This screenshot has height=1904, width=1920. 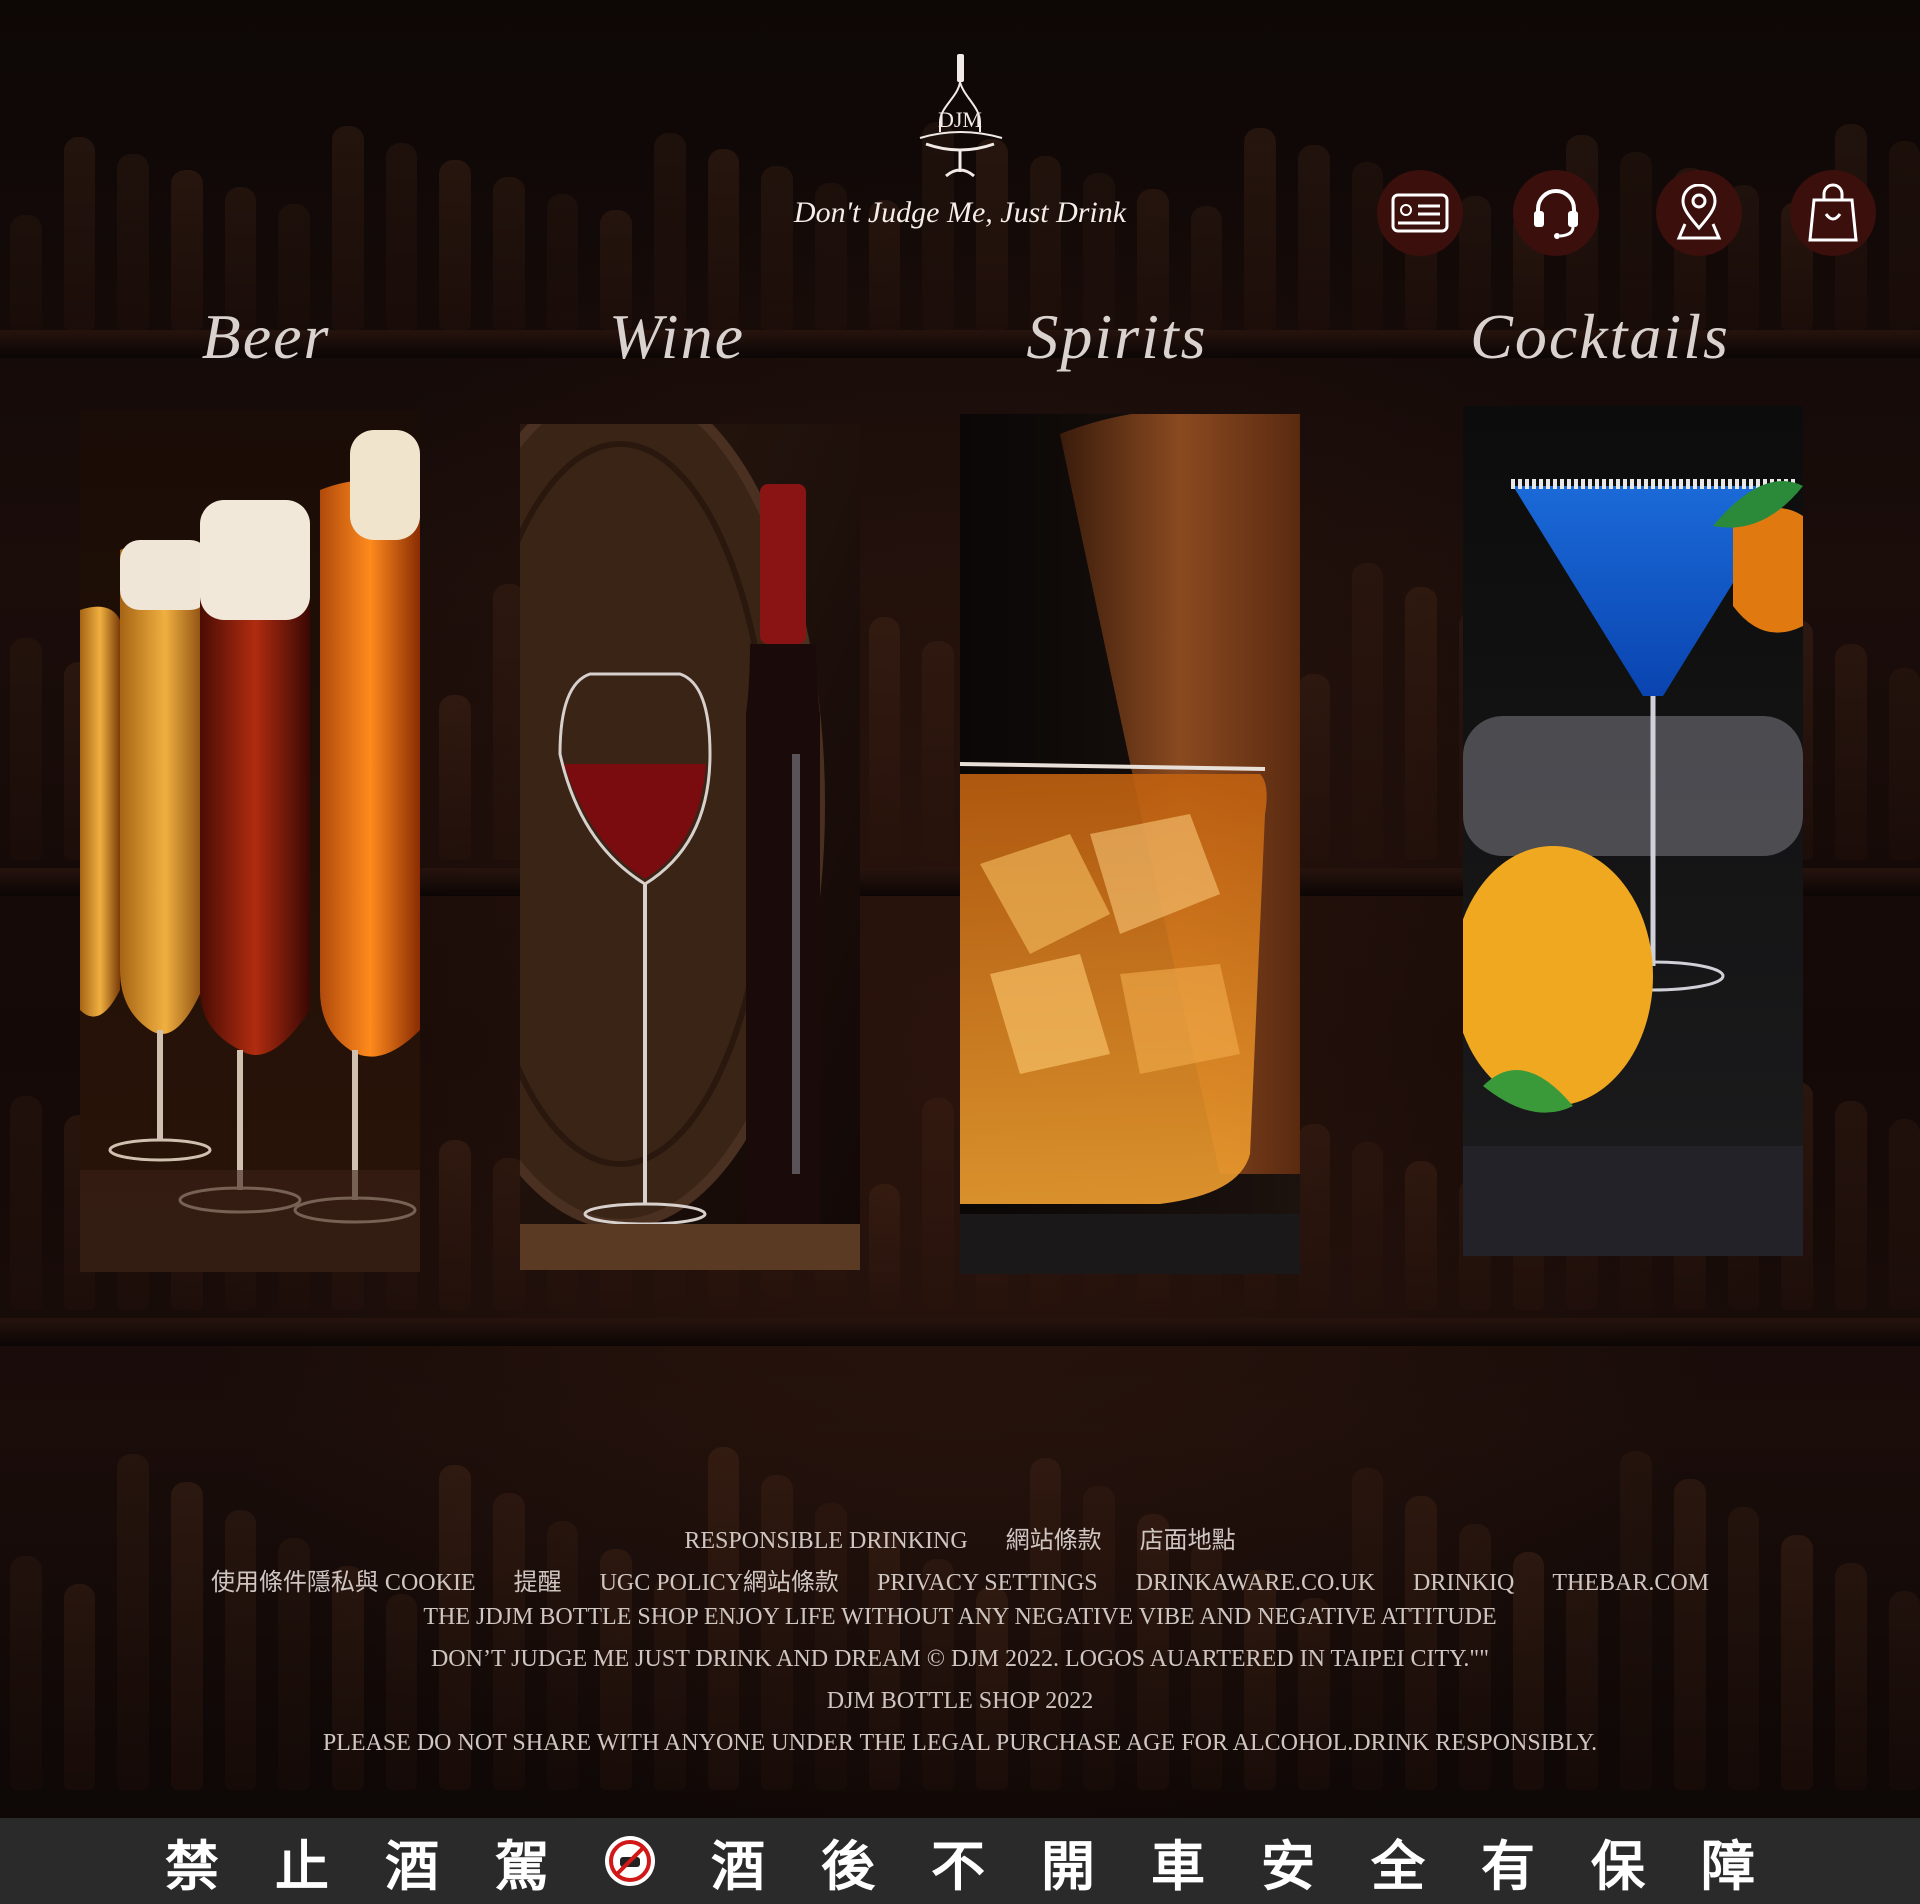 I want to click on category-card-cocktails, so click(x=1633, y=831).